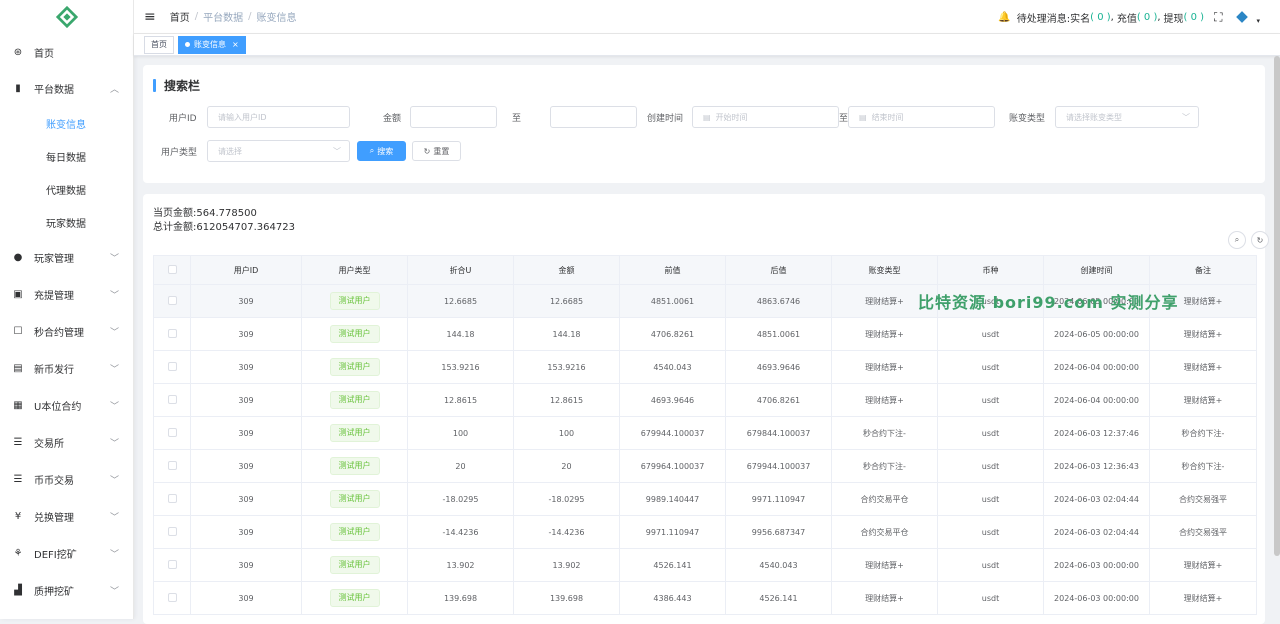 Image resolution: width=1280 pixels, height=624 pixels. I want to click on withdraw-count: ( 0 ), so click(1194, 17).